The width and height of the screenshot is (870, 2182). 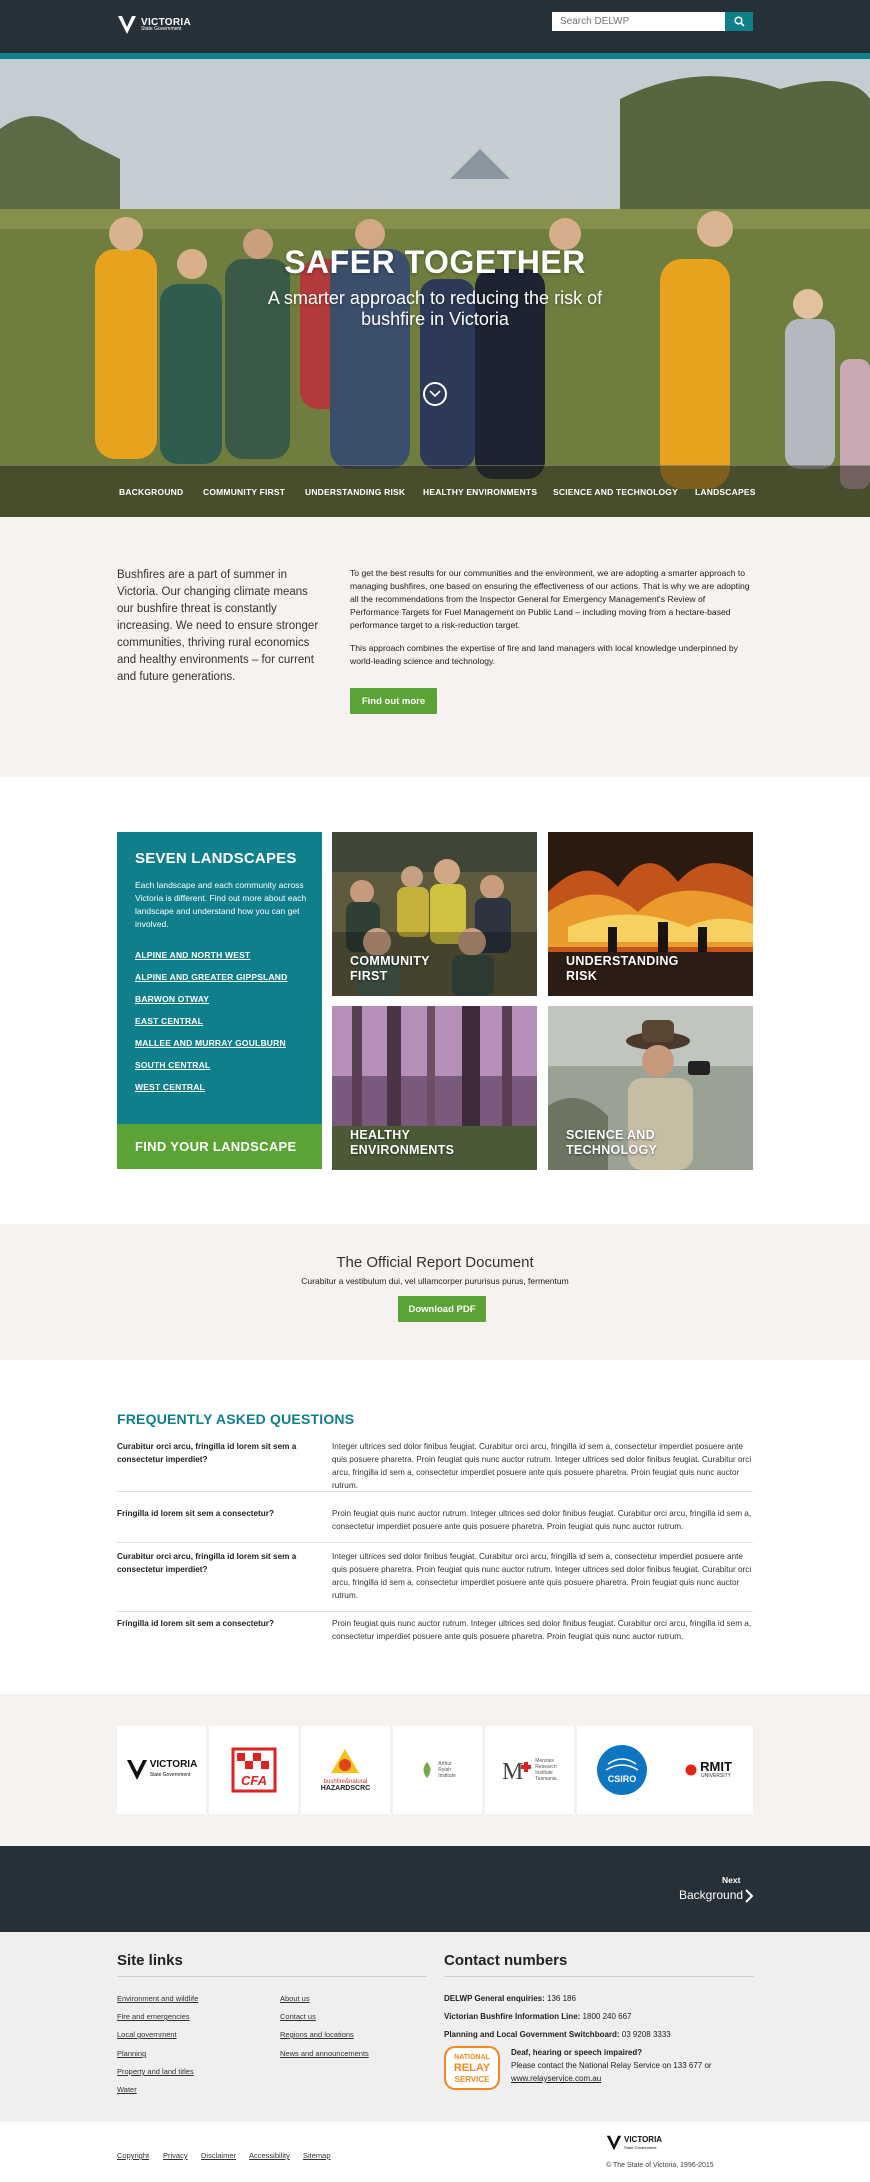 I want to click on landscape-link-west-central: WEST CENTRAL, so click(x=211, y=1093).